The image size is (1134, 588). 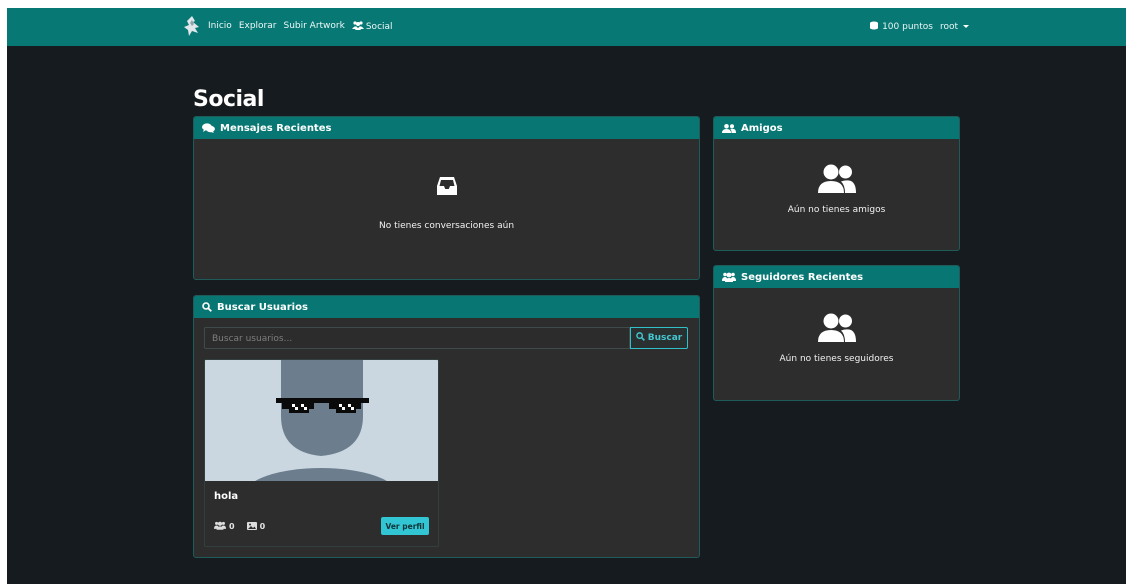 I want to click on comments-icon, so click(x=208, y=128).